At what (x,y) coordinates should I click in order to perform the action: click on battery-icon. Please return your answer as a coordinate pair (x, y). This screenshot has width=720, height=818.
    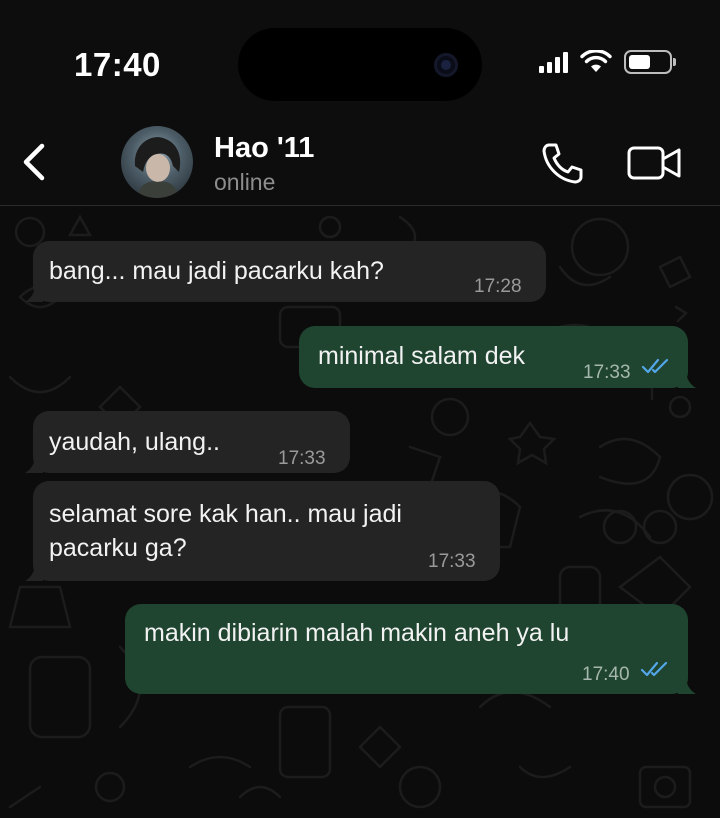
    Looking at the image, I should click on (650, 62).